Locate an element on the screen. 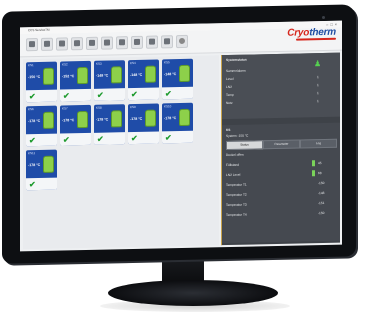 The image size is (368, 321). info-button is located at coordinates (182, 41).